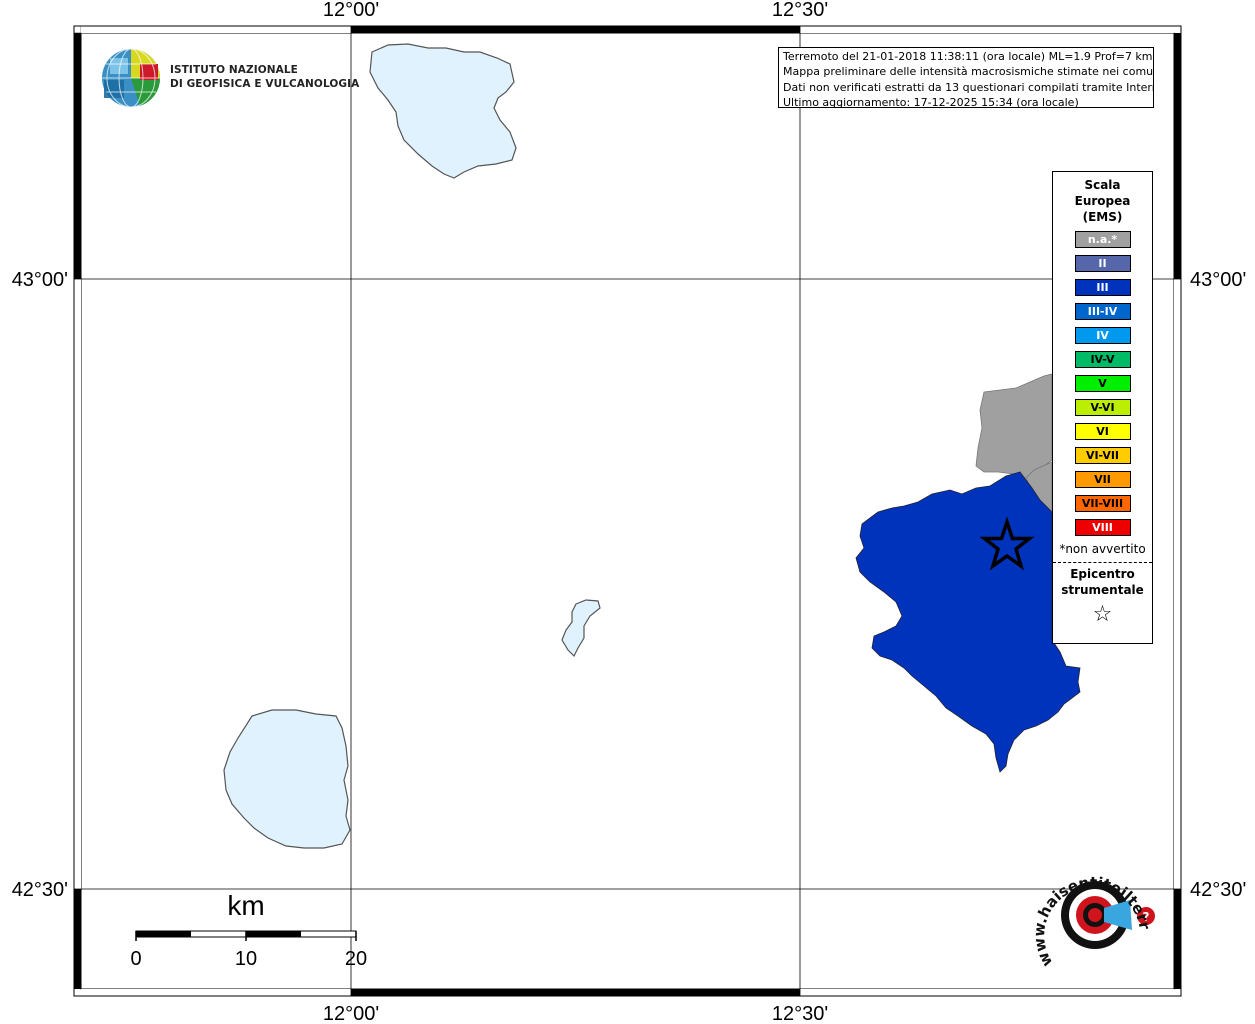 Image resolution: width=1255 pixels, height=1024 pixels. Describe the element at coordinates (1102, 574) in the screenshot. I see `legend-epi-line1: Epicentro` at that location.